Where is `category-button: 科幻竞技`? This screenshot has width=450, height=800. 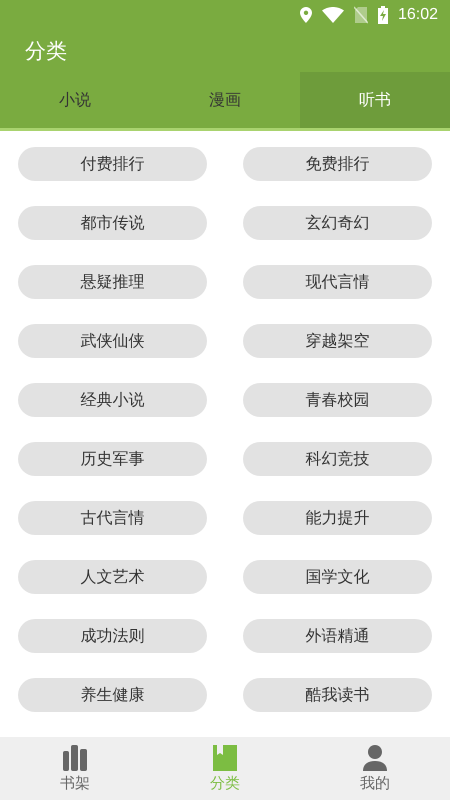 category-button: 科幻竞技 is located at coordinates (337, 459).